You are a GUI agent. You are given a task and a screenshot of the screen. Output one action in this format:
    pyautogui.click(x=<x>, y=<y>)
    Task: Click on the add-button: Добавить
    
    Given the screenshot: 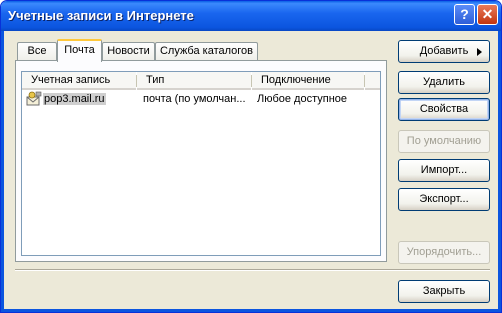 What is the action you would take?
    pyautogui.click(x=444, y=51)
    